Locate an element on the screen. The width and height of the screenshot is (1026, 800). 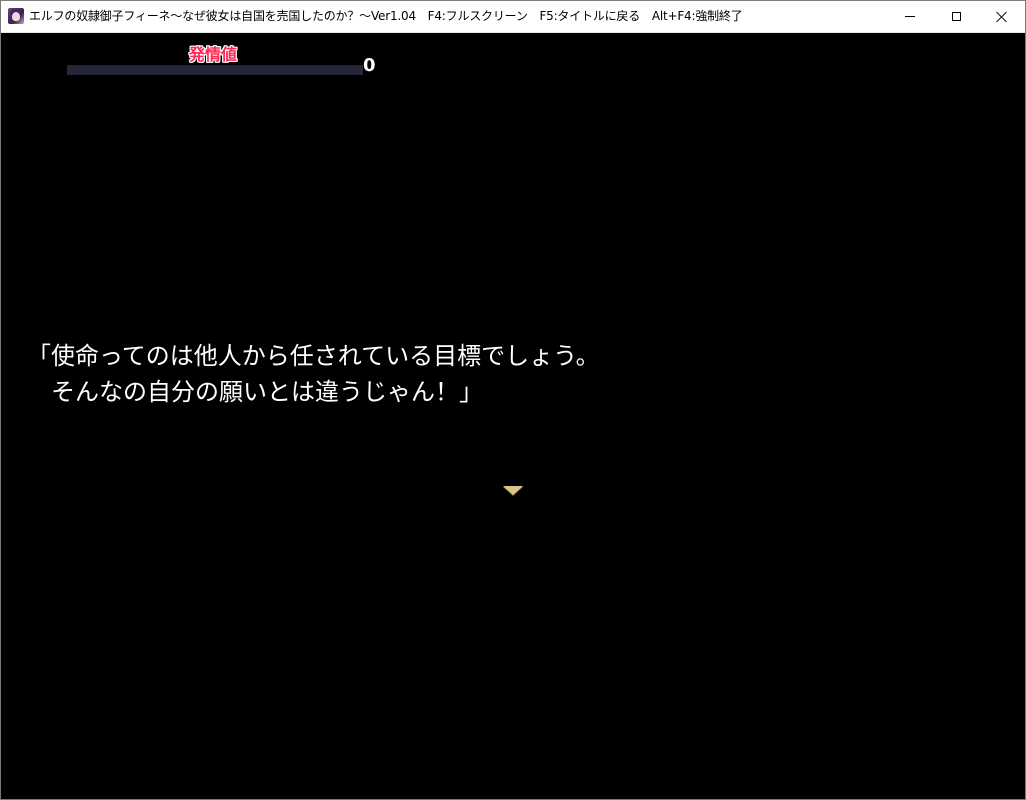
maximize-button is located at coordinates (956, 16).